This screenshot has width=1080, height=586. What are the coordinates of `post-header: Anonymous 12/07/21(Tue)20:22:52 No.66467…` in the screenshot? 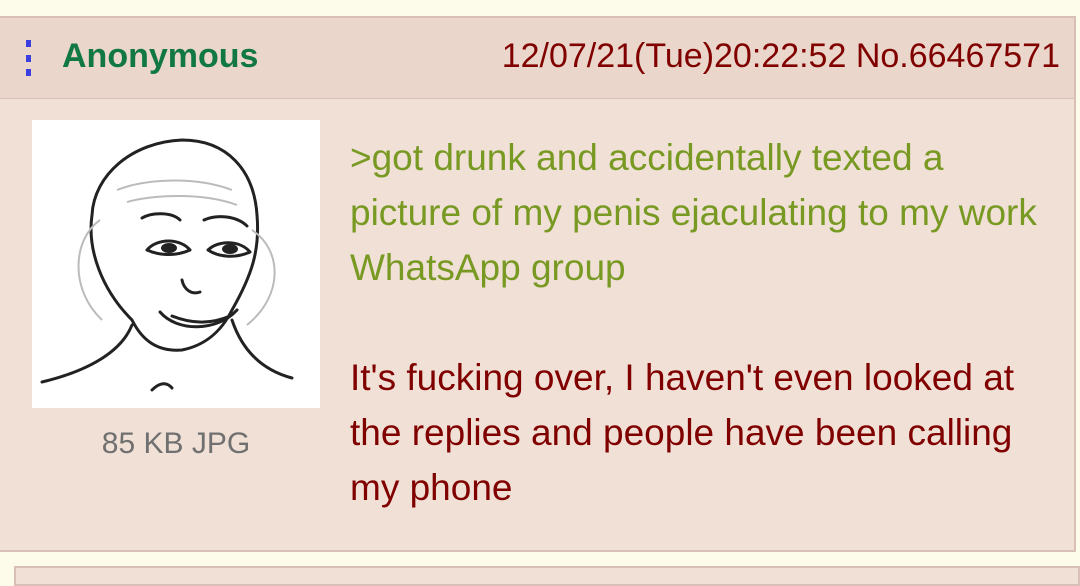 It's located at (537, 58).